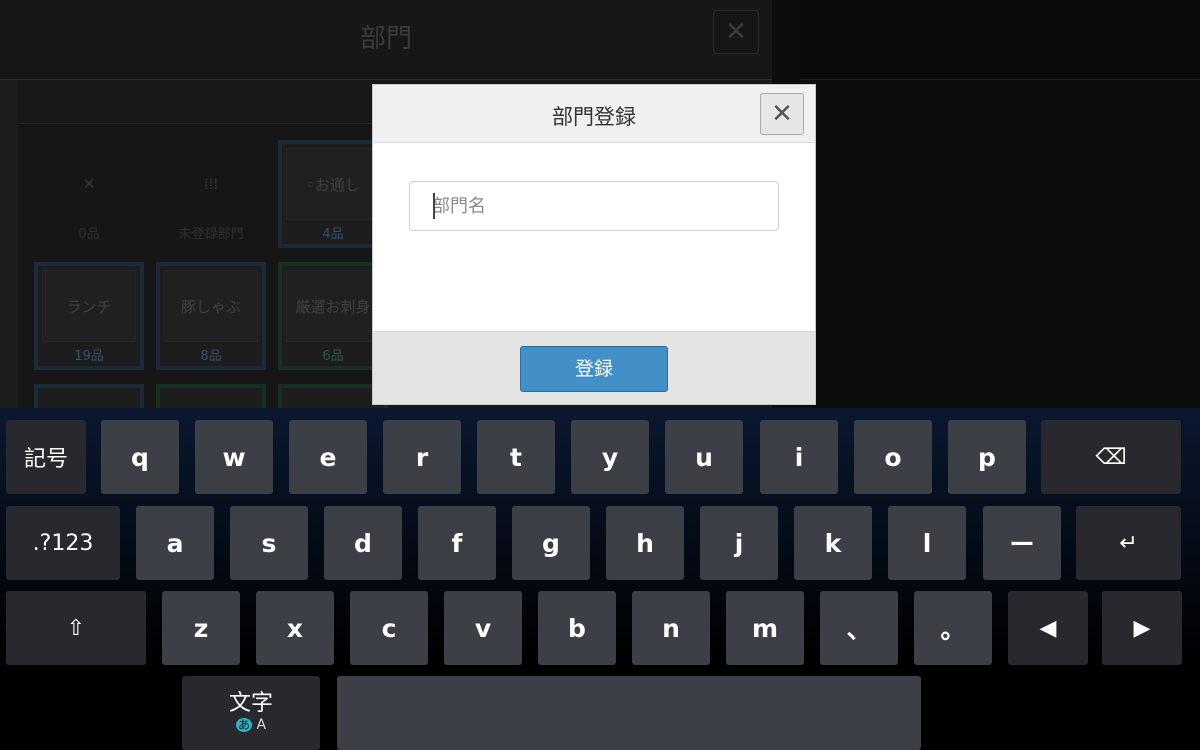 The height and width of the screenshot is (750, 1200). Describe the element at coordinates (333, 184) in the screenshot. I see `tile-label: ◦お通し` at that location.